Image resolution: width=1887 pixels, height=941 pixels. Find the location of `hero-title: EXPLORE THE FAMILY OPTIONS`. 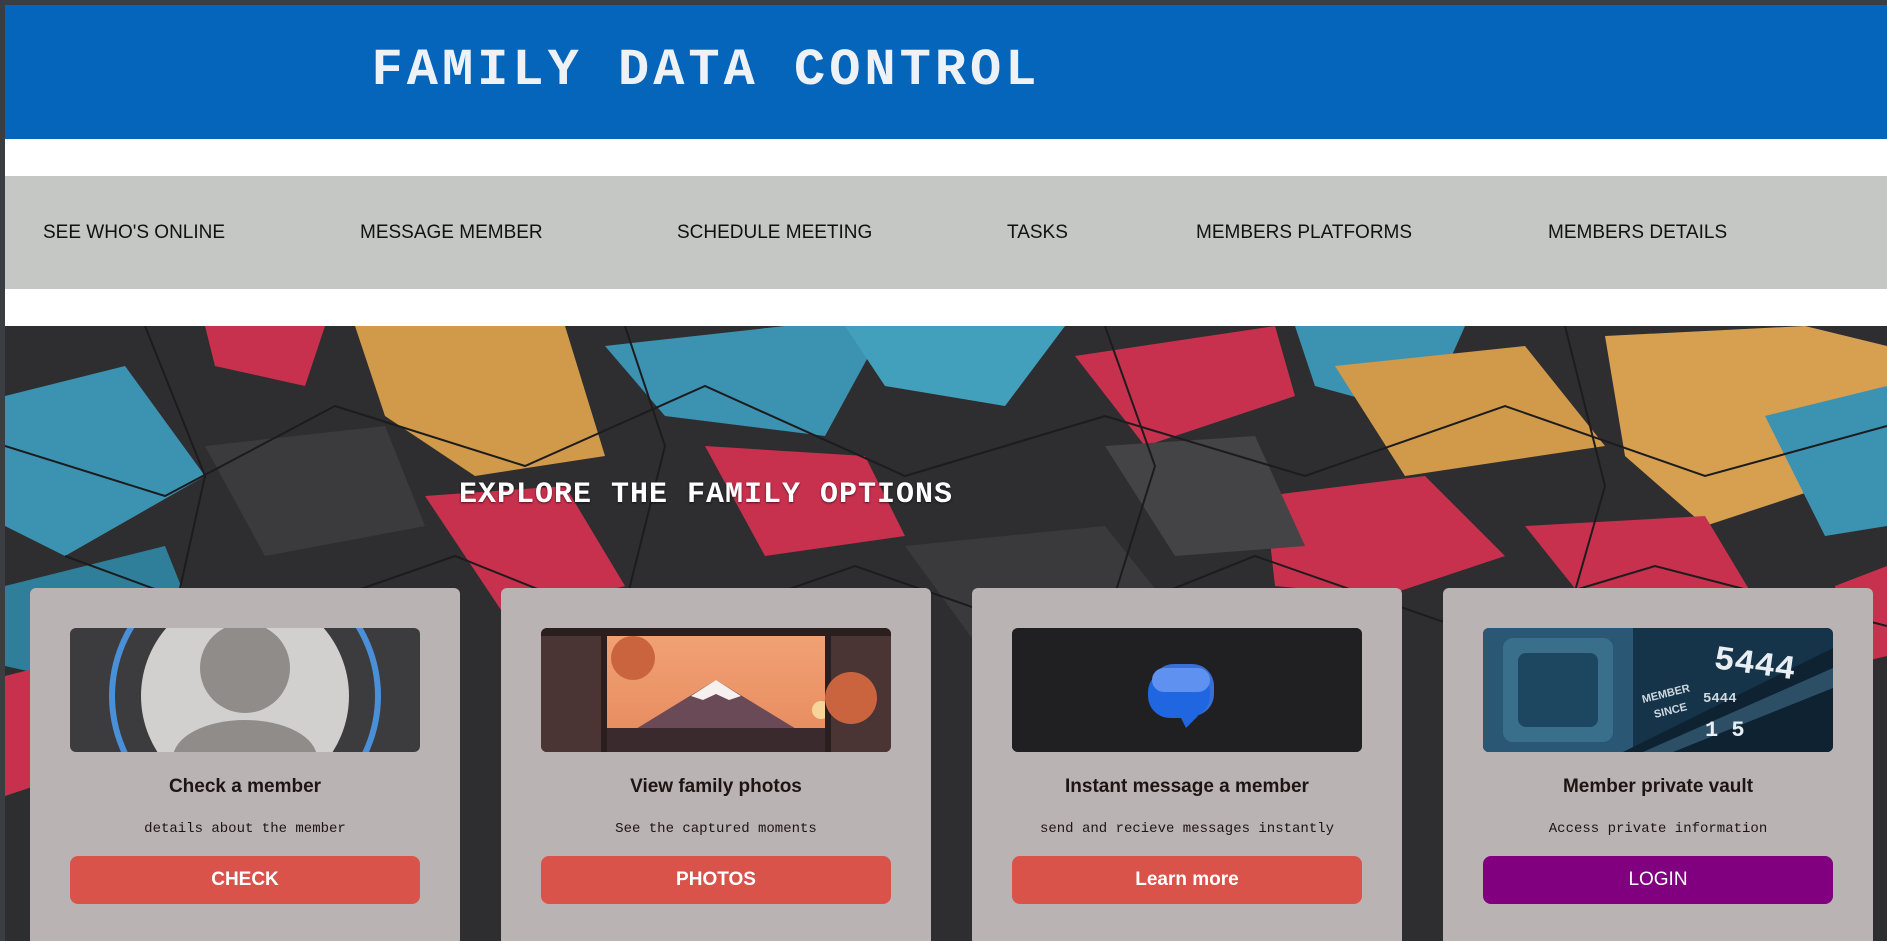

hero-title: EXPLORE THE FAMILY OPTIONS is located at coordinates (706, 495).